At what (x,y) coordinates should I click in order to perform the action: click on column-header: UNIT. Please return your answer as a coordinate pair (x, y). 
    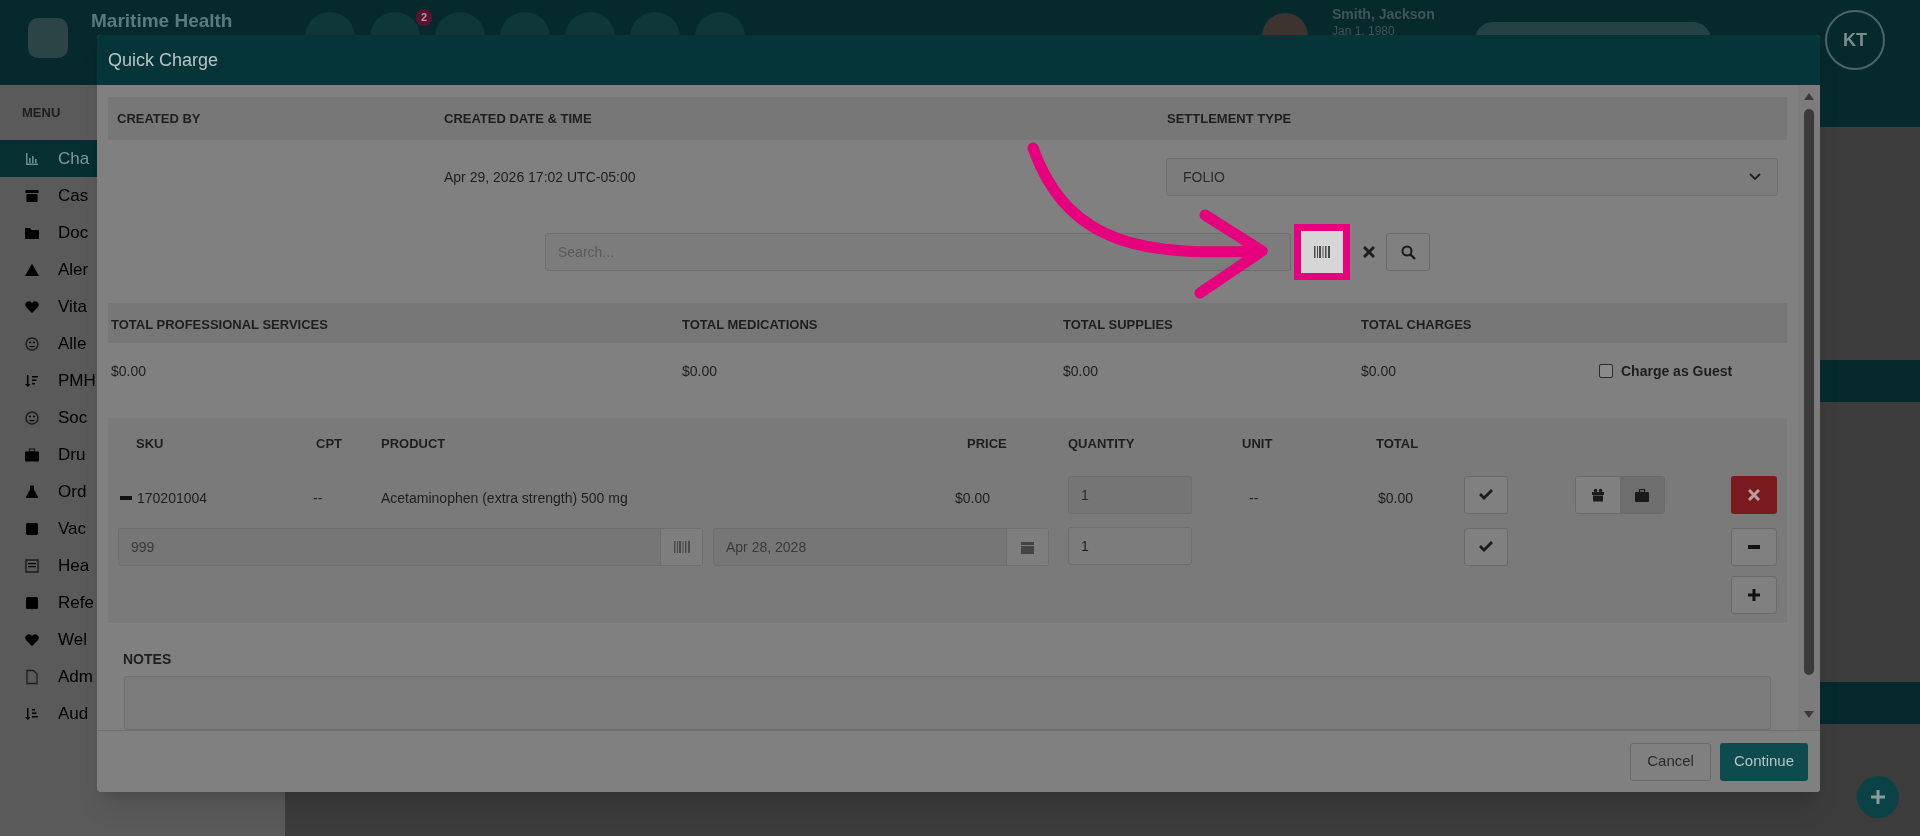
    Looking at the image, I should click on (1257, 444).